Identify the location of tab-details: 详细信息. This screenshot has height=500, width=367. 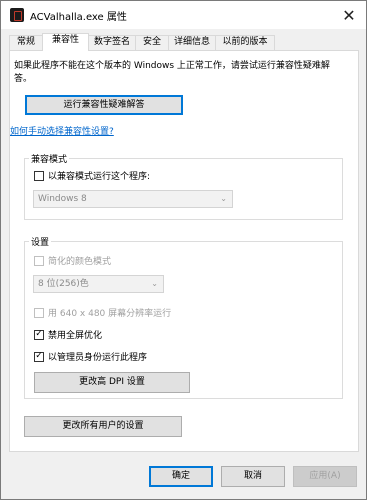
(192, 42).